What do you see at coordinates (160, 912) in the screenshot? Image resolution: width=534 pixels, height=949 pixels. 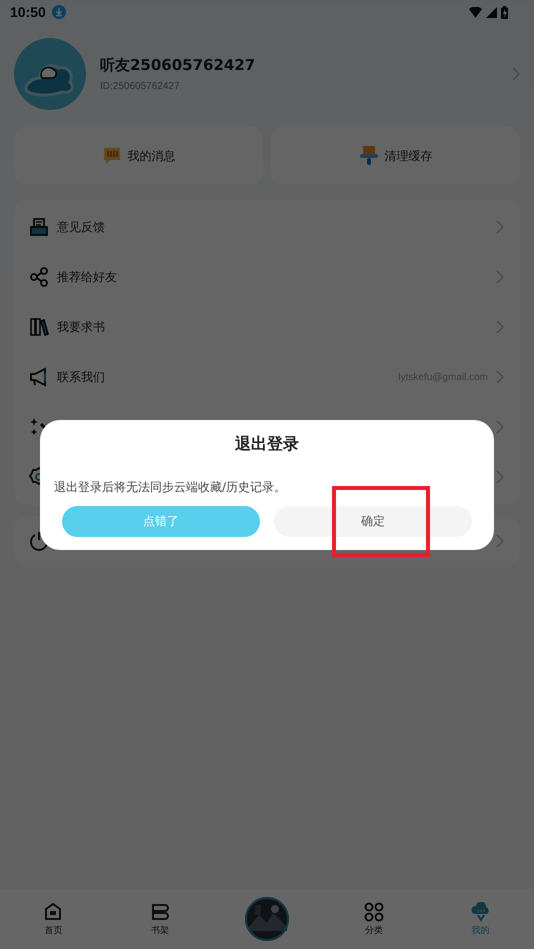 I see `bookshelf-icon` at bounding box center [160, 912].